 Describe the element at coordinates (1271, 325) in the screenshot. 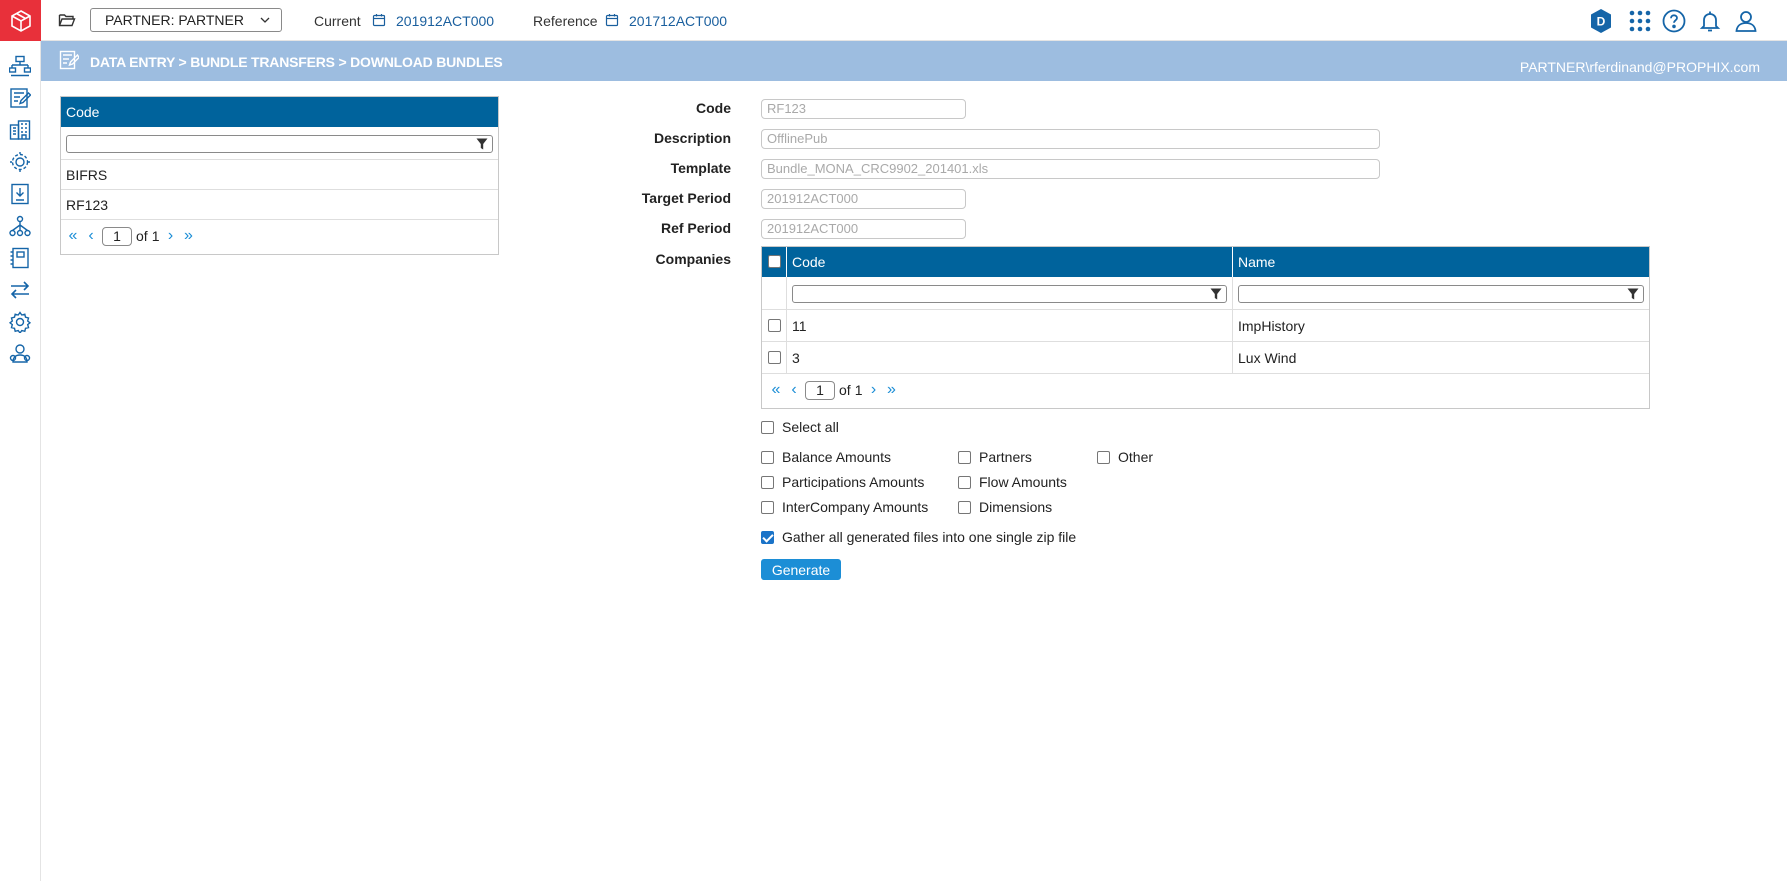

I see `company-name: ImpHistory` at that location.